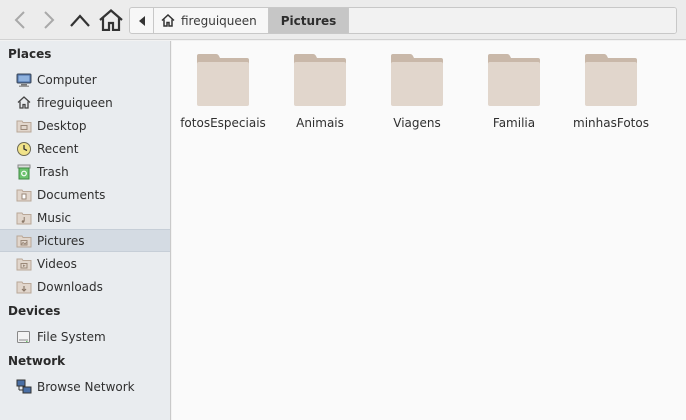  I want to click on folder-name: Viagens, so click(417, 123).